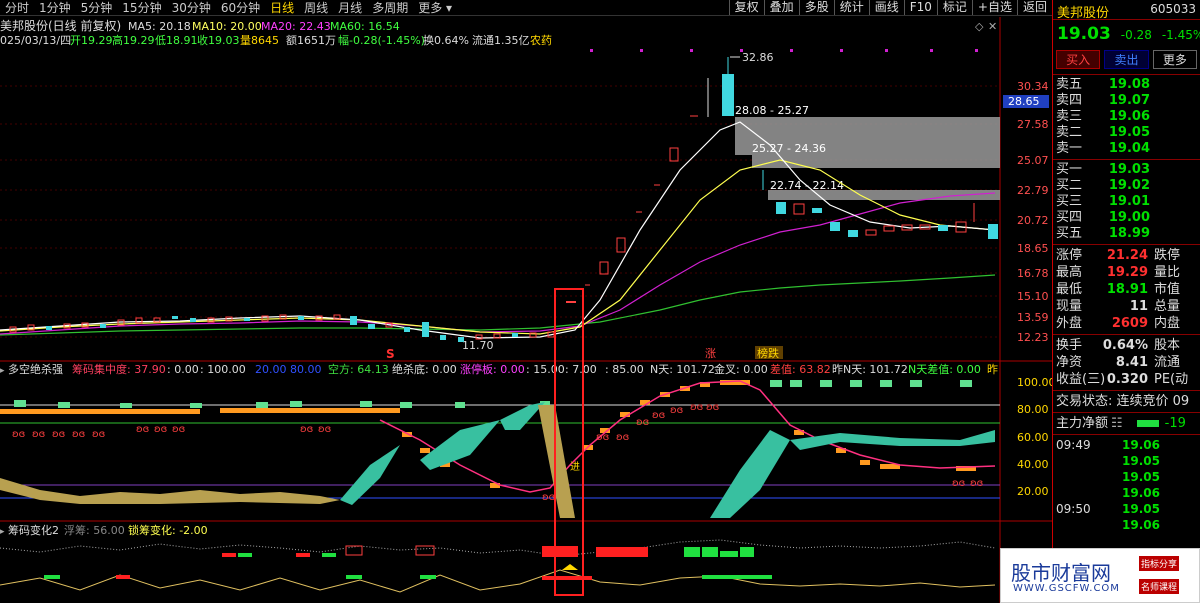 The width and height of the screenshot is (1200, 603). What do you see at coordinates (382, 563) in the screenshot?
I see `ind2-red-blocks` at bounding box center [382, 563].